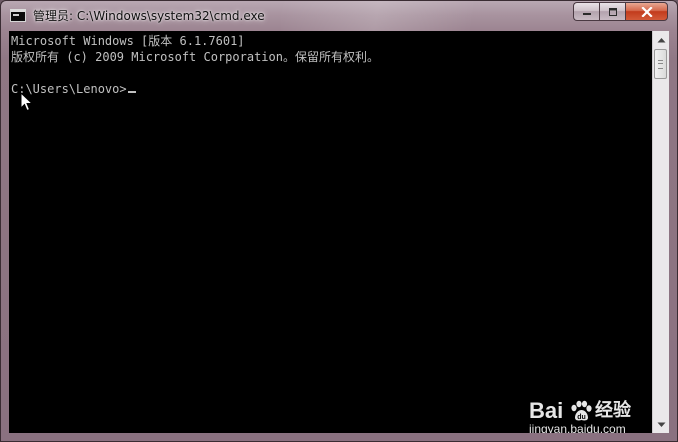 This screenshot has width=678, height=442. Describe the element at coordinates (660, 232) in the screenshot. I see `vertical-scrollbar` at that location.